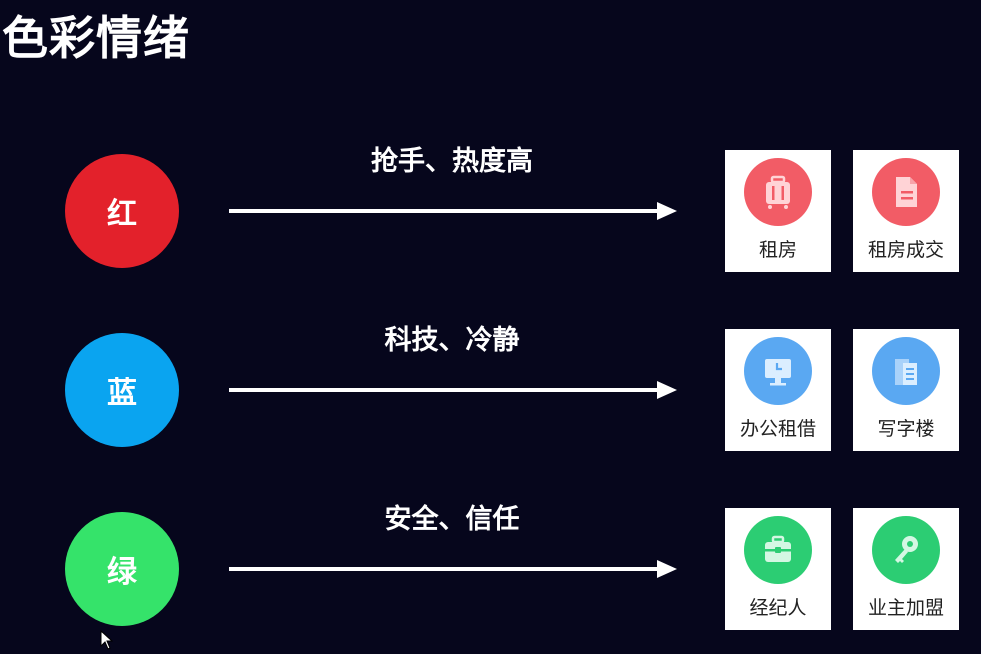 This screenshot has height=654, width=981. Describe the element at coordinates (778, 550) in the screenshot. I see `briefcase-icon` at that location.